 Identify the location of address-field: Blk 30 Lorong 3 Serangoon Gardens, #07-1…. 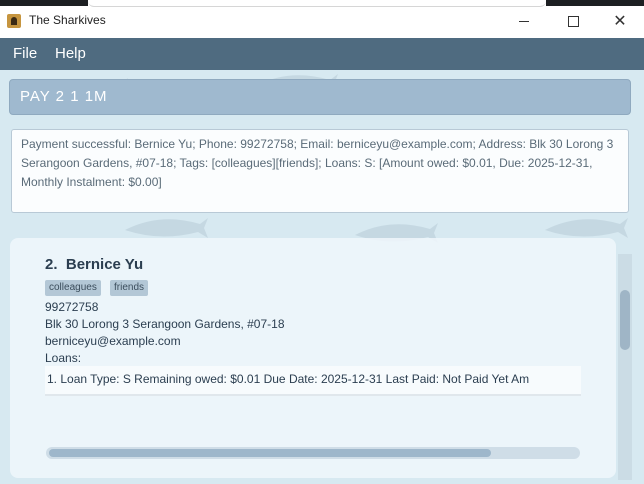
(165, 324).